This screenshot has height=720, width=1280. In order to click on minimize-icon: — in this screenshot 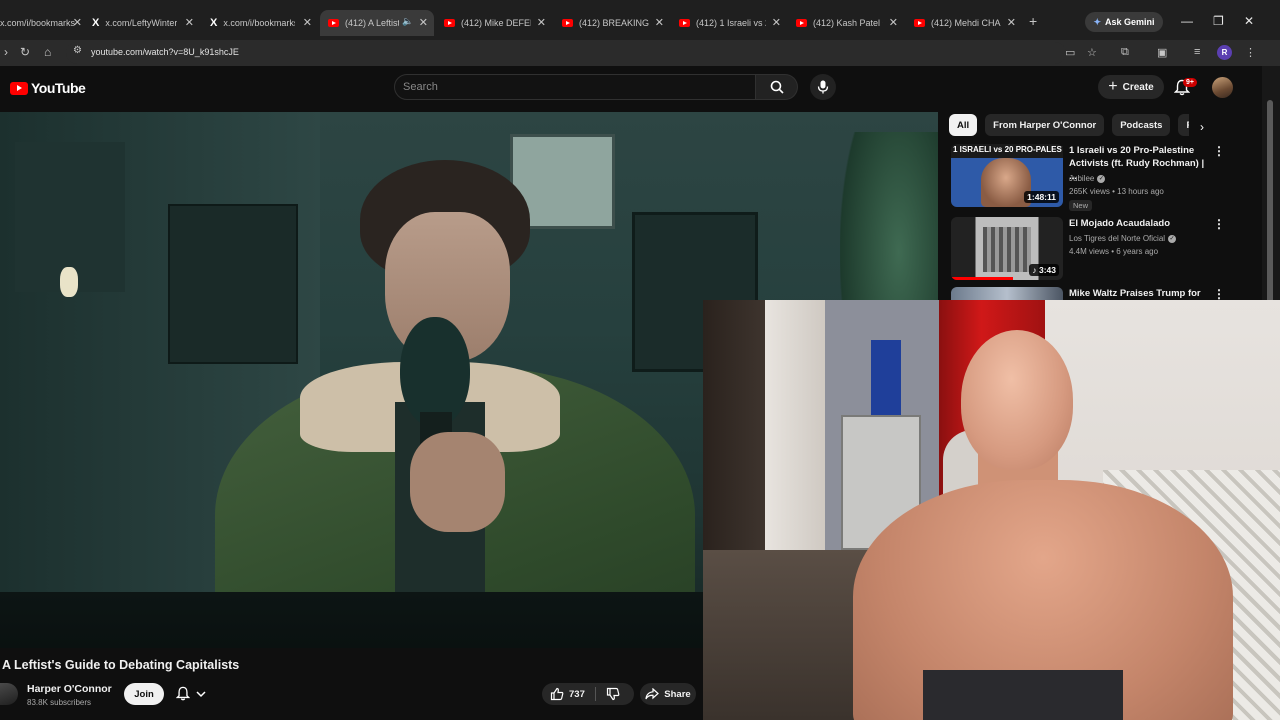, I will do `click(1187, 21)`.